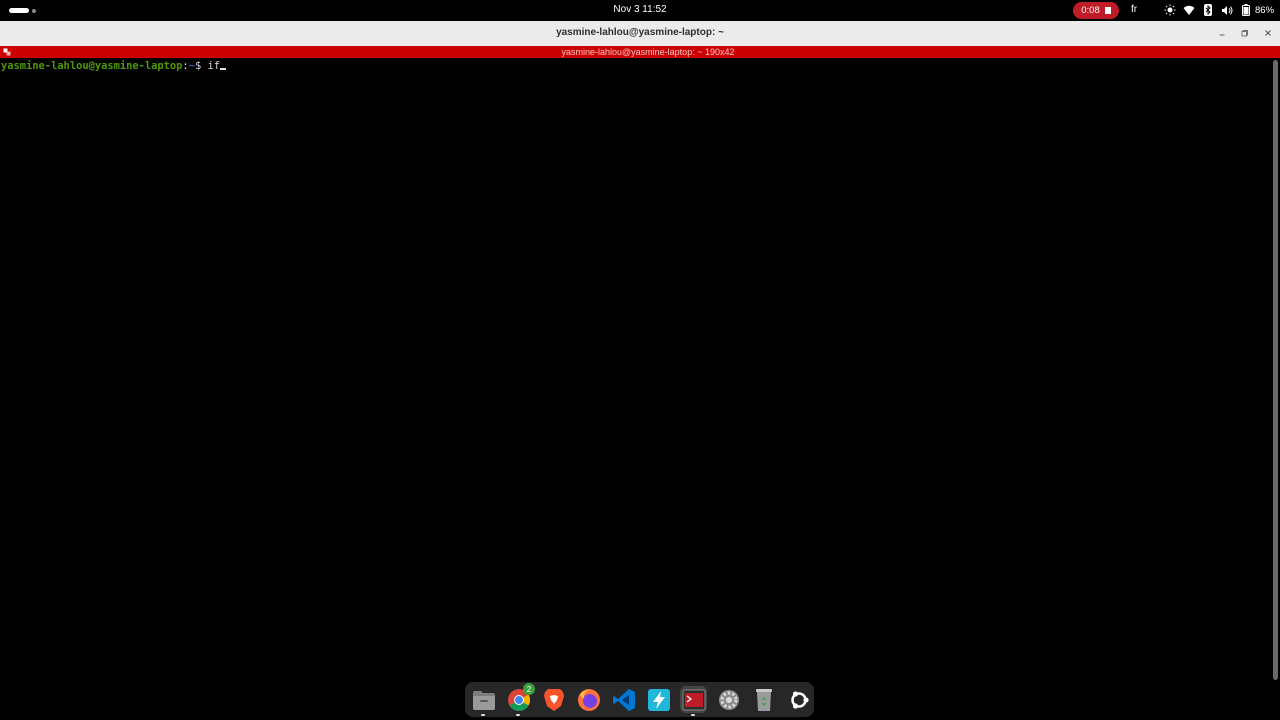  I want to click on settings-icon, so click(728, 699).